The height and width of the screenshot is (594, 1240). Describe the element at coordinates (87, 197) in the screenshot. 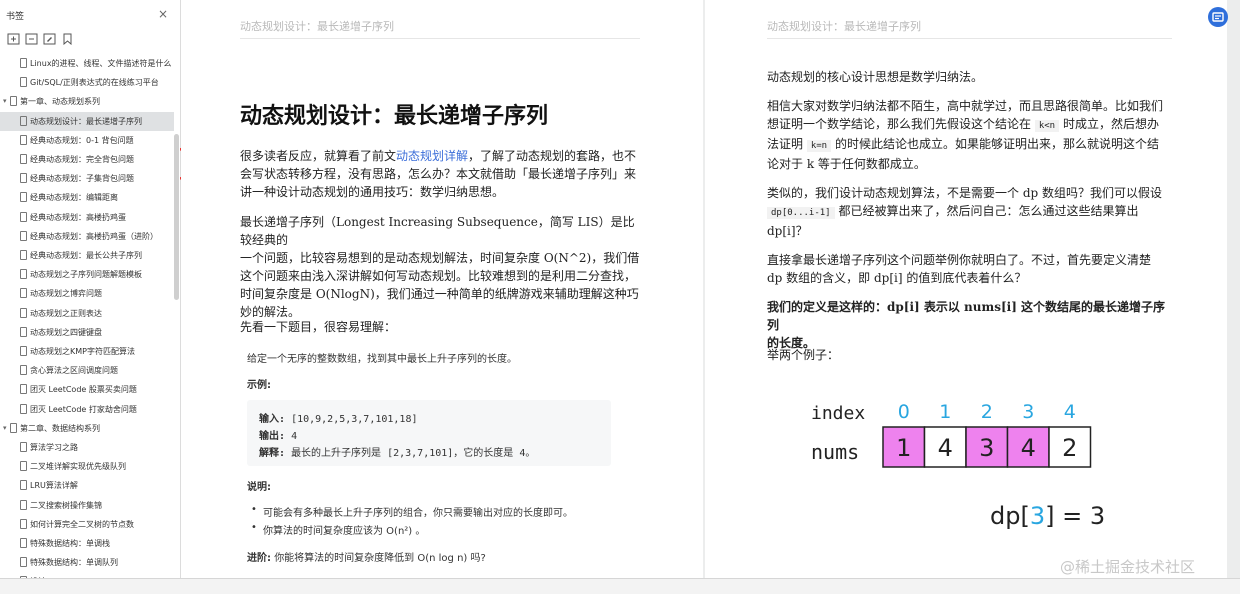

I see `bookmark-item: 经典动态规划：编辑距离` at that location.